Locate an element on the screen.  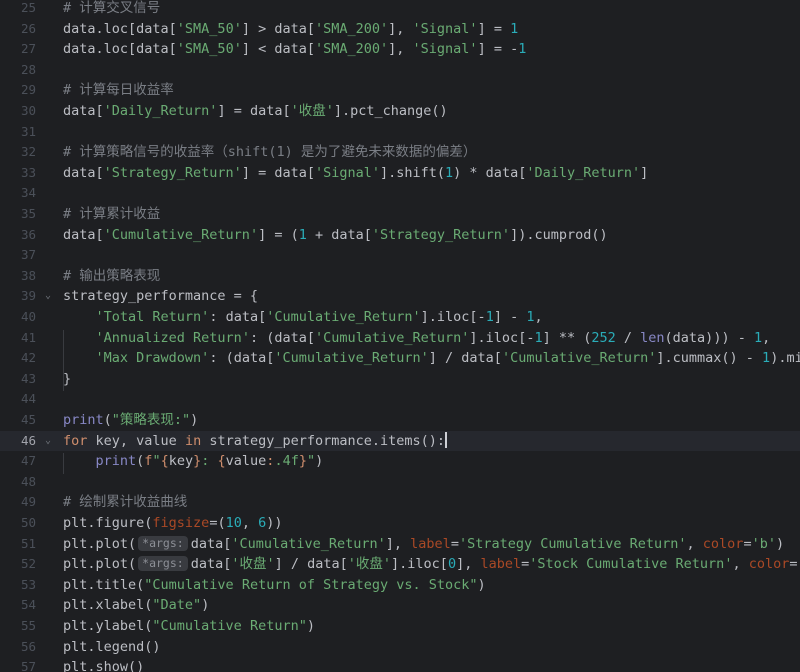
code-text: # 计算累计收益 is located at coordinates (111, 214).